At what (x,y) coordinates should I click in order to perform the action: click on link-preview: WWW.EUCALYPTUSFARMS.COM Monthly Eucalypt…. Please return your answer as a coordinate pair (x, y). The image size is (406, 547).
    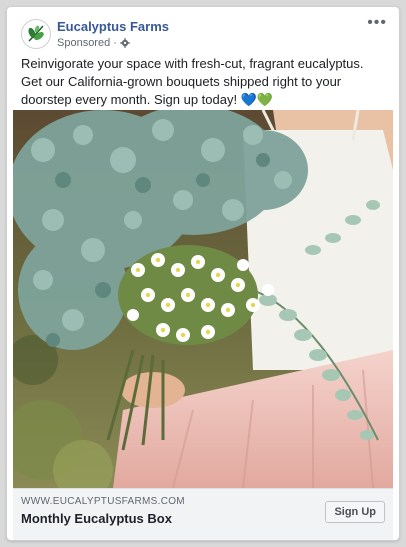
    Looking at the image, I should click on (203, 514).